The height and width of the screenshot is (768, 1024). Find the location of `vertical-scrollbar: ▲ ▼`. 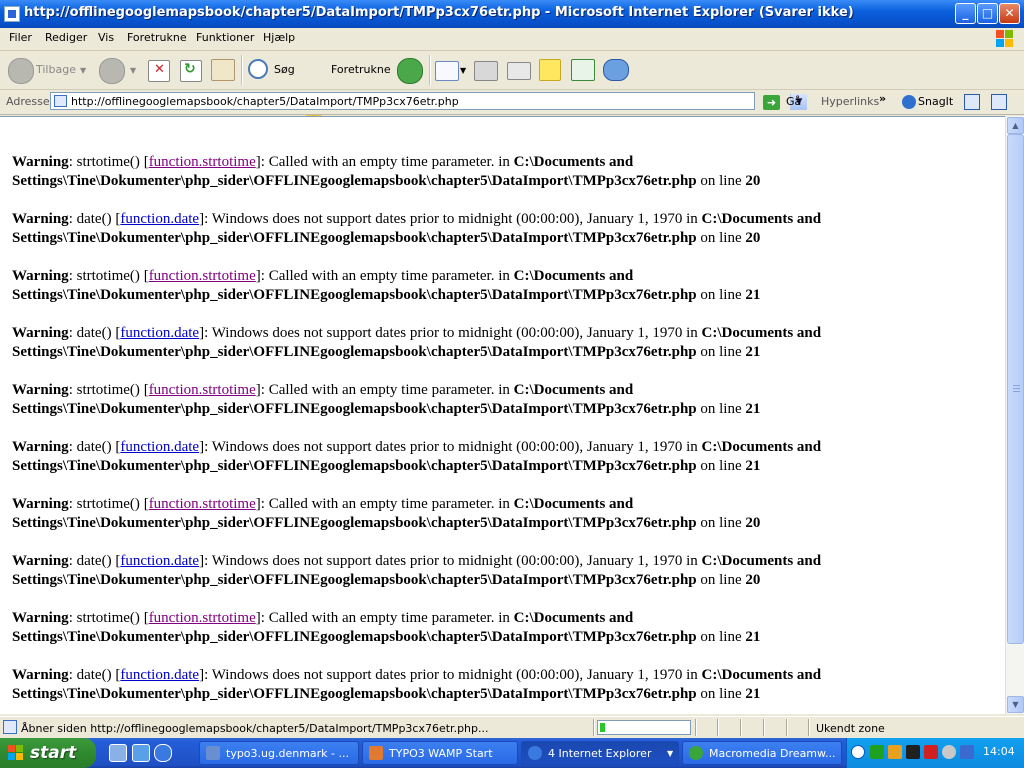

vertical-scrollbar: ▲ ▼ is located at coordinates (1014, 415).